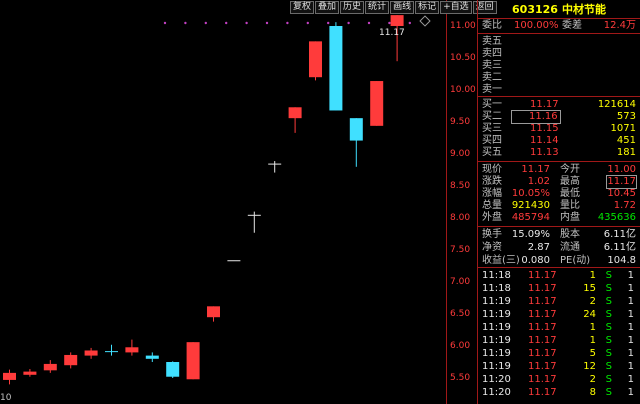  I want to click on stat-label: 今开, so click(570, 169).